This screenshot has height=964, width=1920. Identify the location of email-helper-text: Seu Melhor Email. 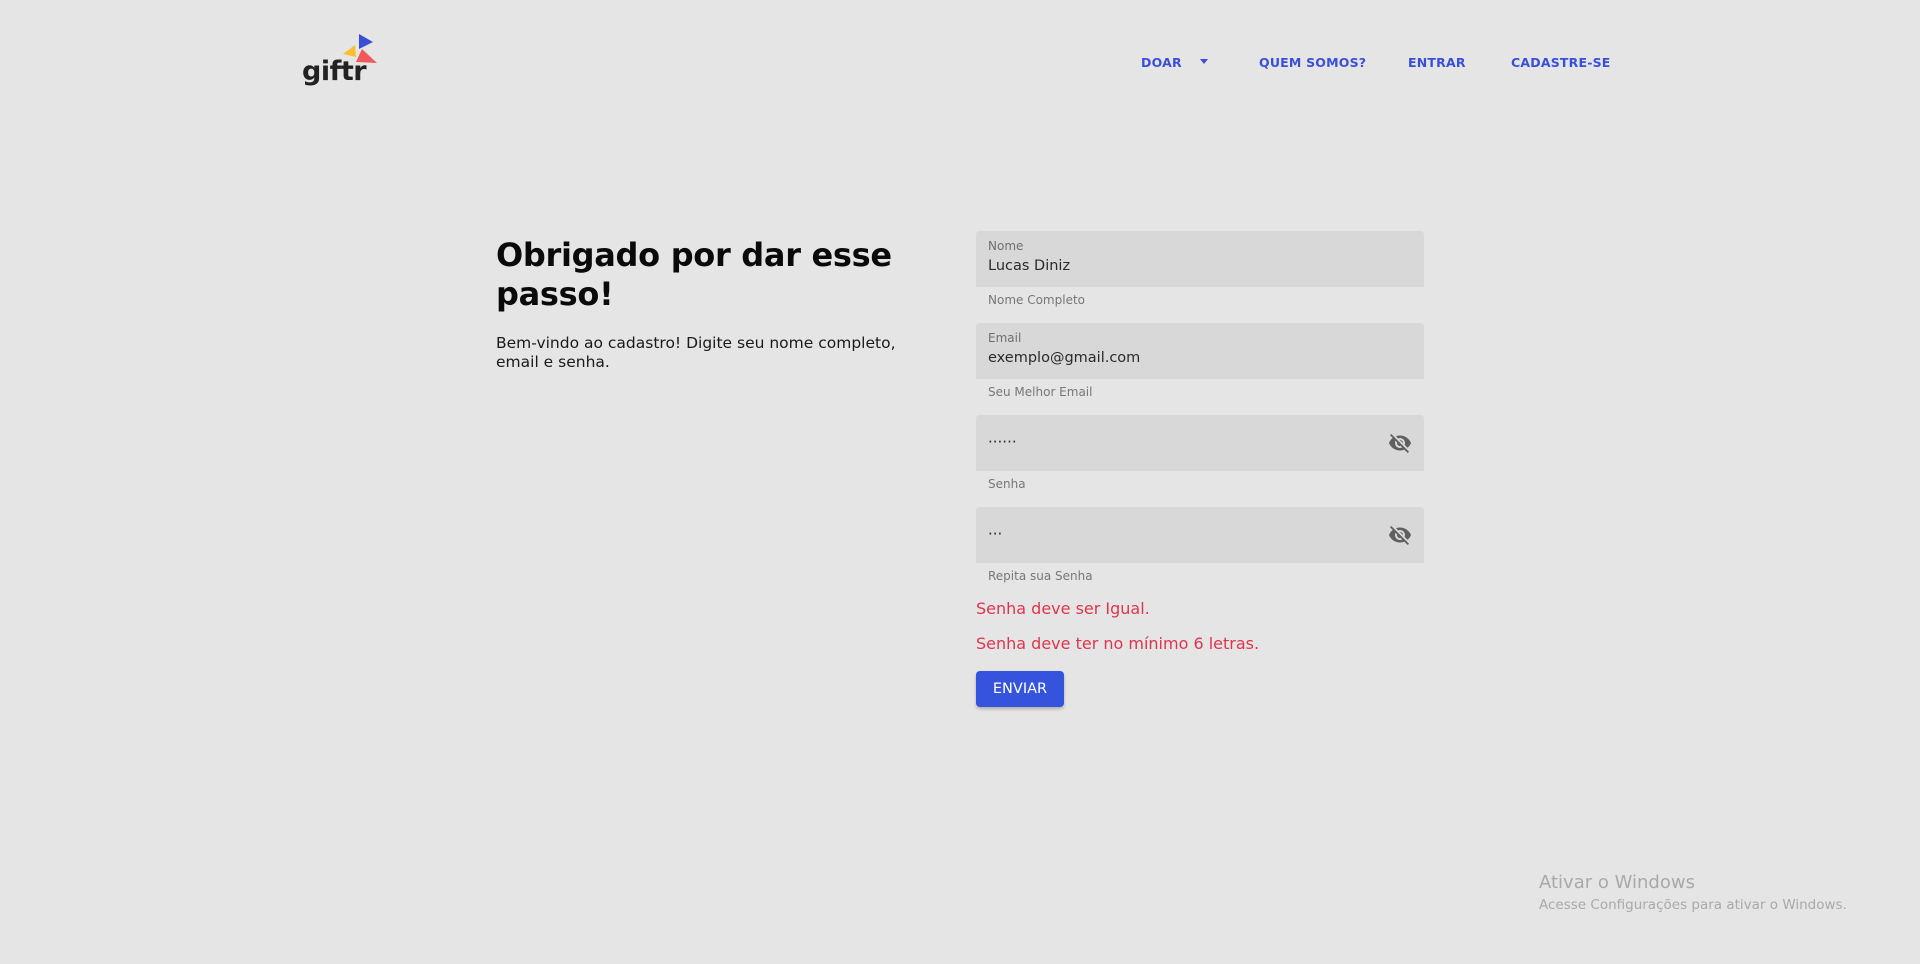
(1040, 392).